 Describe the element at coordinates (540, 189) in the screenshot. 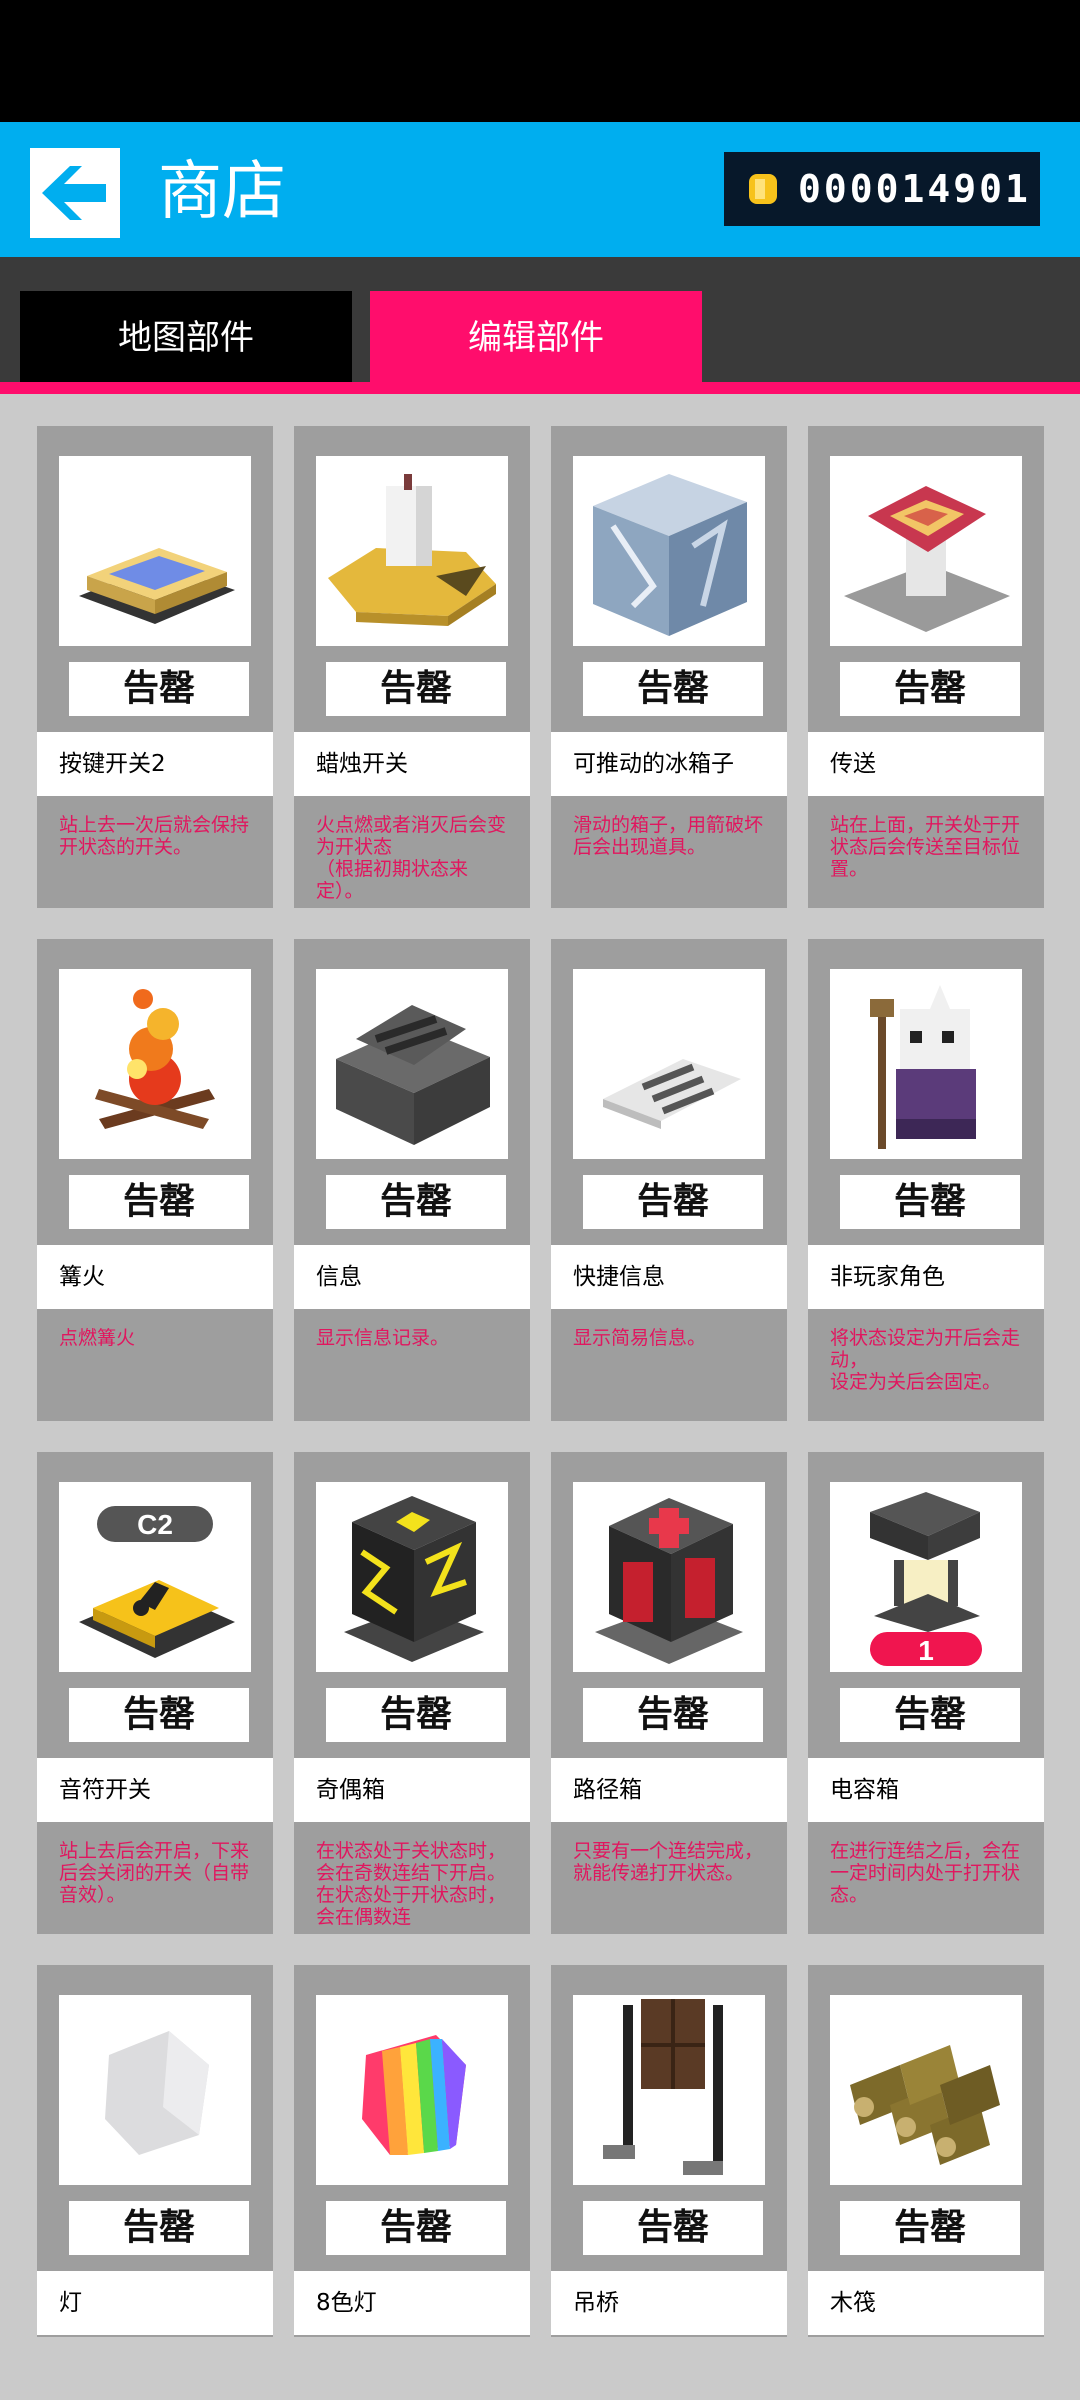

I see `header-bar: 商店 000014901` at that location.